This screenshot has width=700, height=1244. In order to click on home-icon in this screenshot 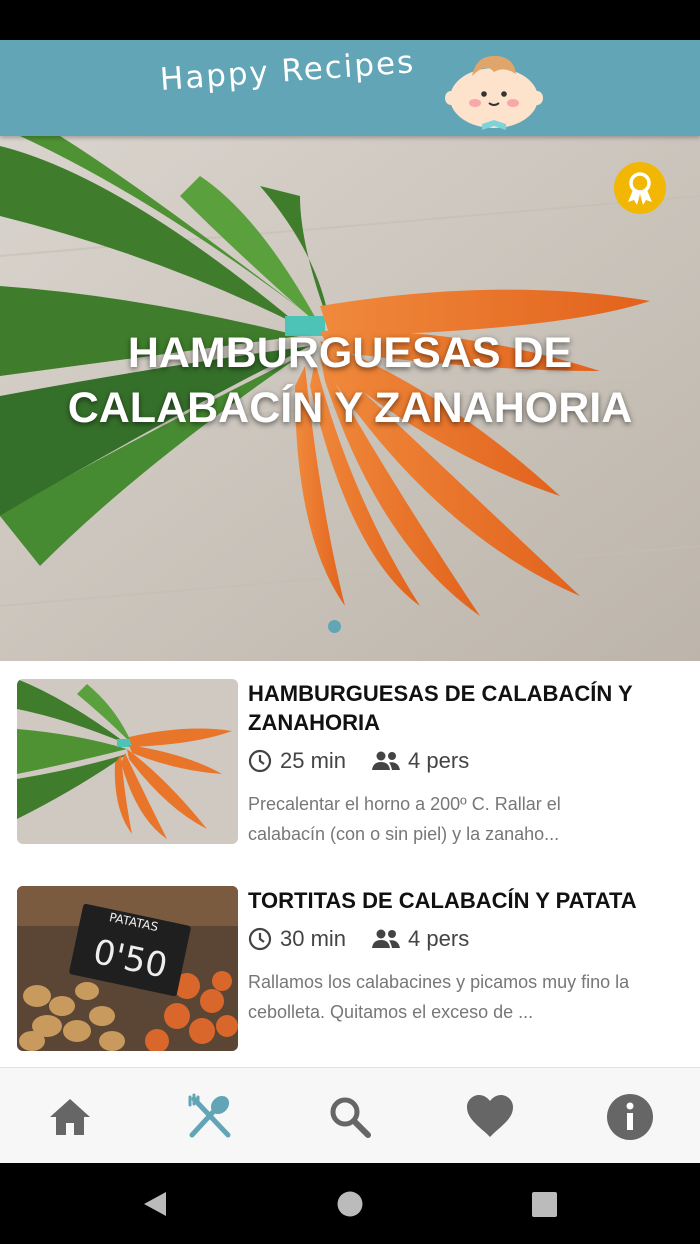, I will do `click(70, 1117)`.